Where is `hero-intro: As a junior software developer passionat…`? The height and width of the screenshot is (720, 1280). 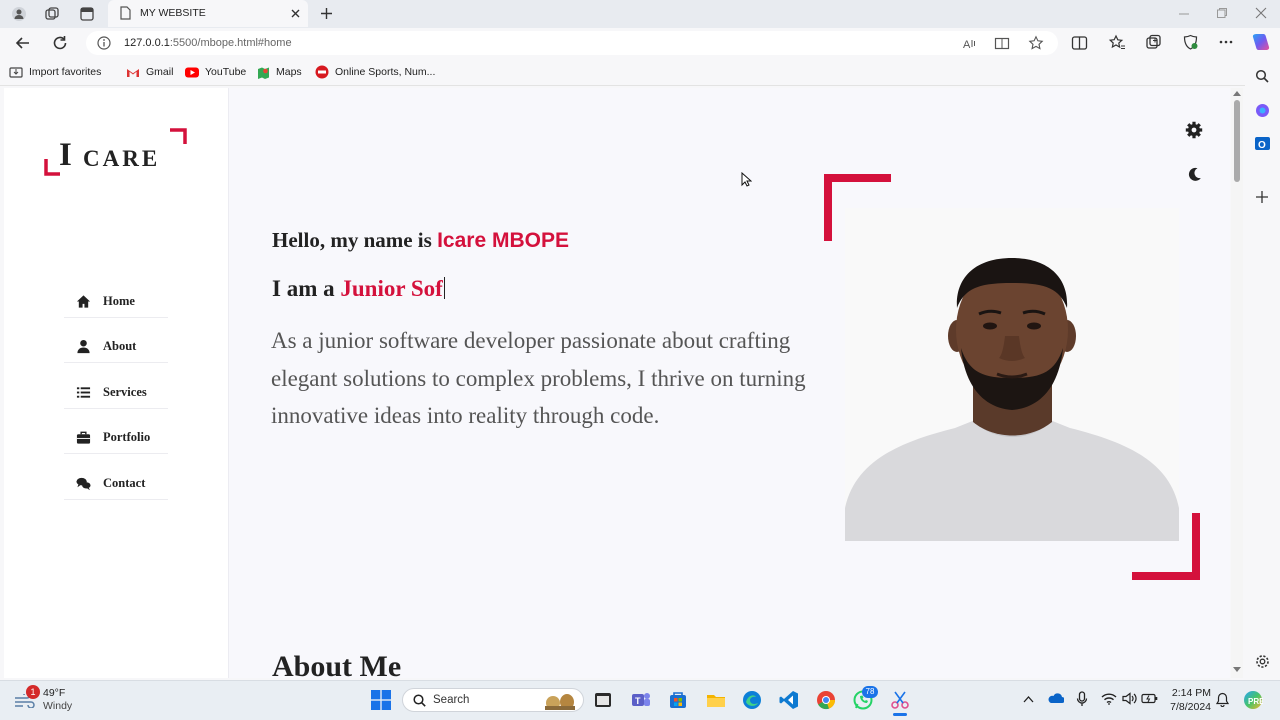 hero-intro: As a junior software developer passionat… is located at coordinates (538, 378).